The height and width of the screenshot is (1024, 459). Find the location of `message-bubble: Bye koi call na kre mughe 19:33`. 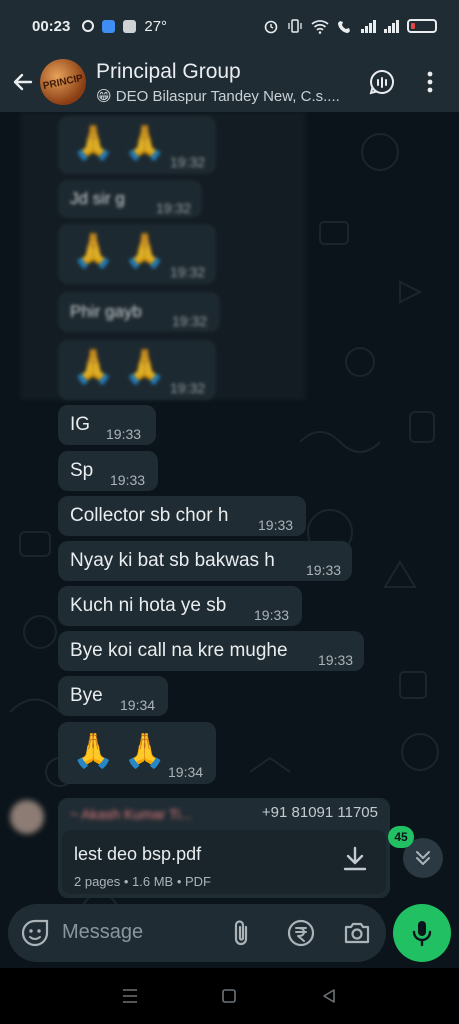

message-bubble: Bye koi call na kre mughe 19:33 is located at coordinates (211, 651).